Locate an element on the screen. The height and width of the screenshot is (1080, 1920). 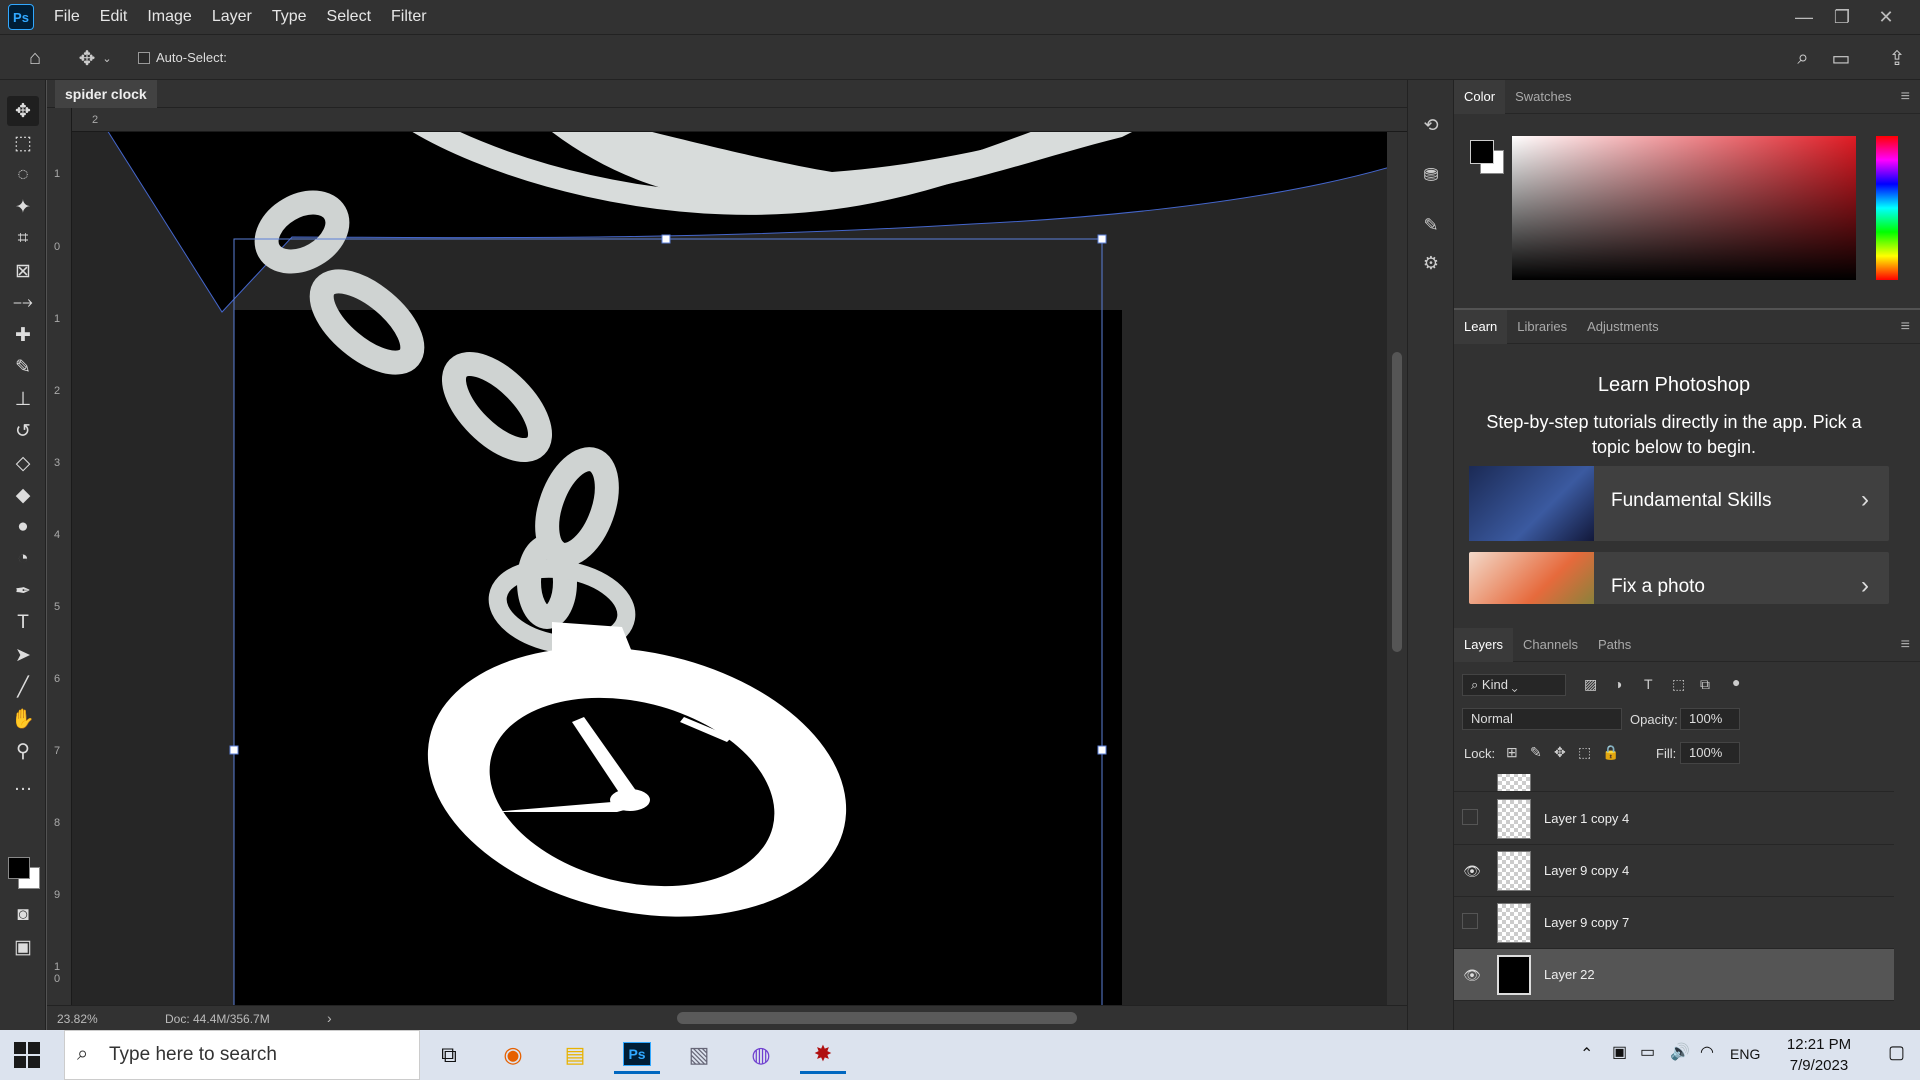
tab-channels: Channels is located at coordinates (1550, 645).